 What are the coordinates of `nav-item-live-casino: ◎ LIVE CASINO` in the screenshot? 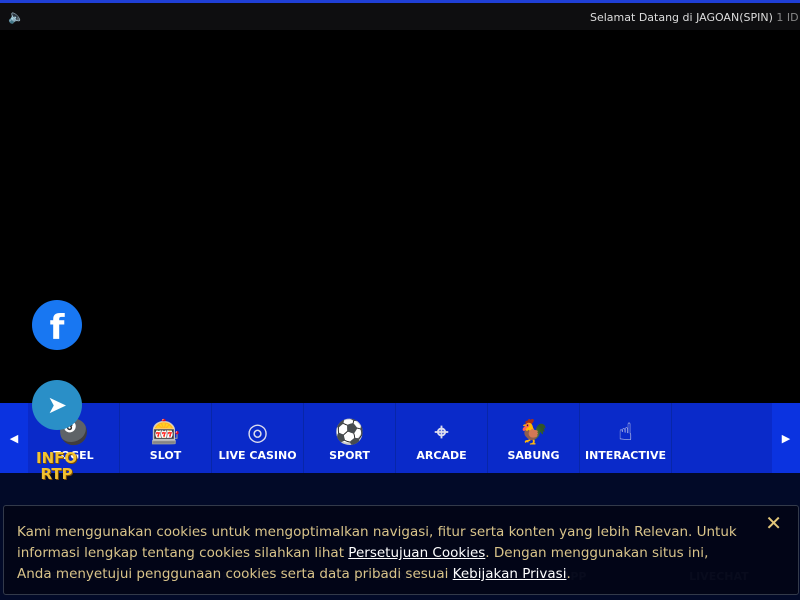 It's located at (258, 438).